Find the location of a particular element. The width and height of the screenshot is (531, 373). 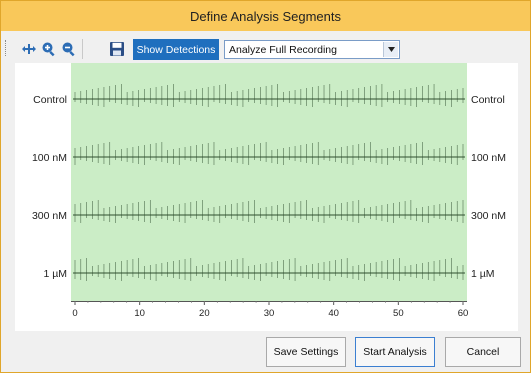

x-tick-label: 40 is located at coordinates (333, 313).